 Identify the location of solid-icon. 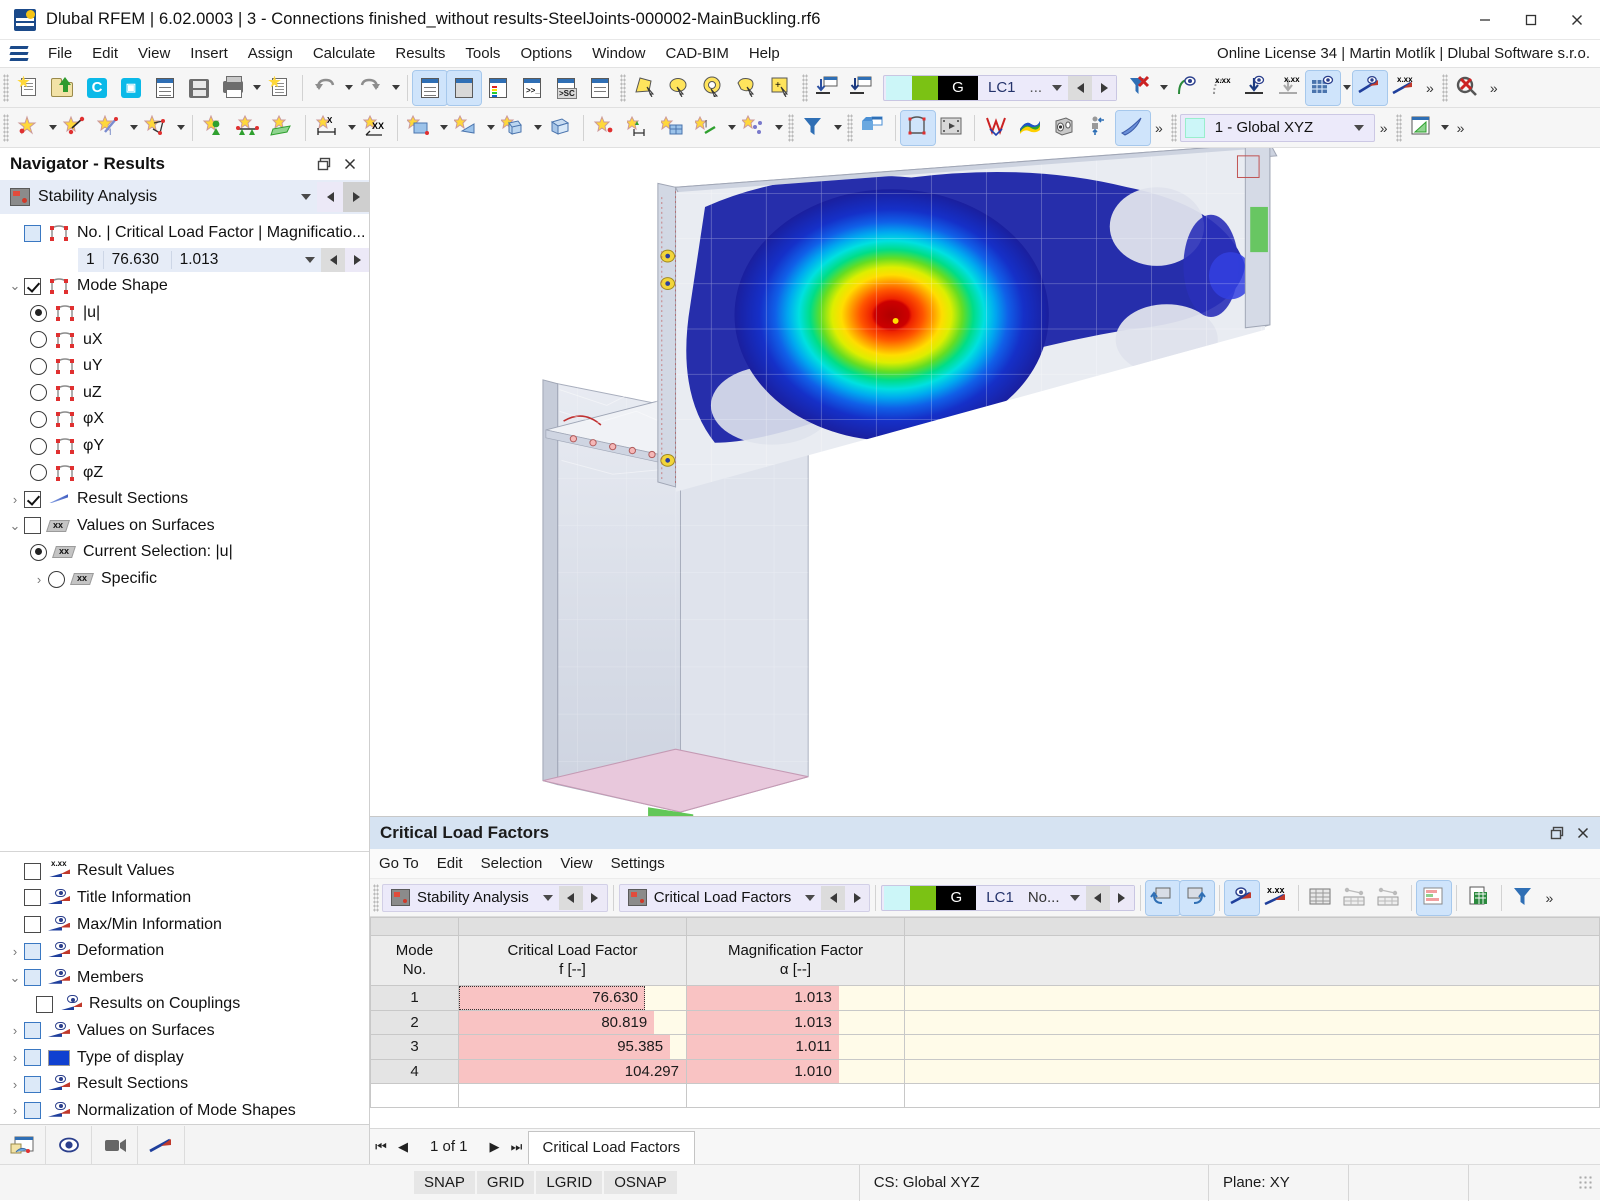
(514, 128).